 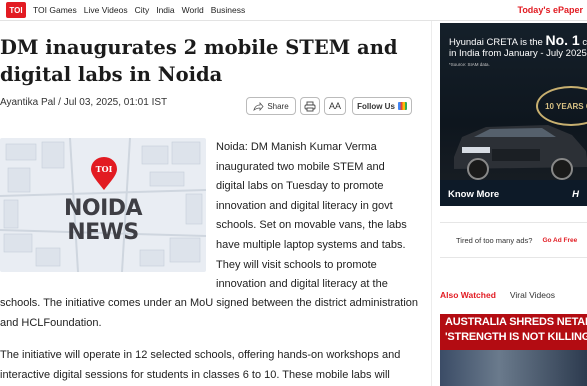 What do you see at coordinates (258, 106) in the screenshot?
I see `share-icon` at bounding box center [258, 106].